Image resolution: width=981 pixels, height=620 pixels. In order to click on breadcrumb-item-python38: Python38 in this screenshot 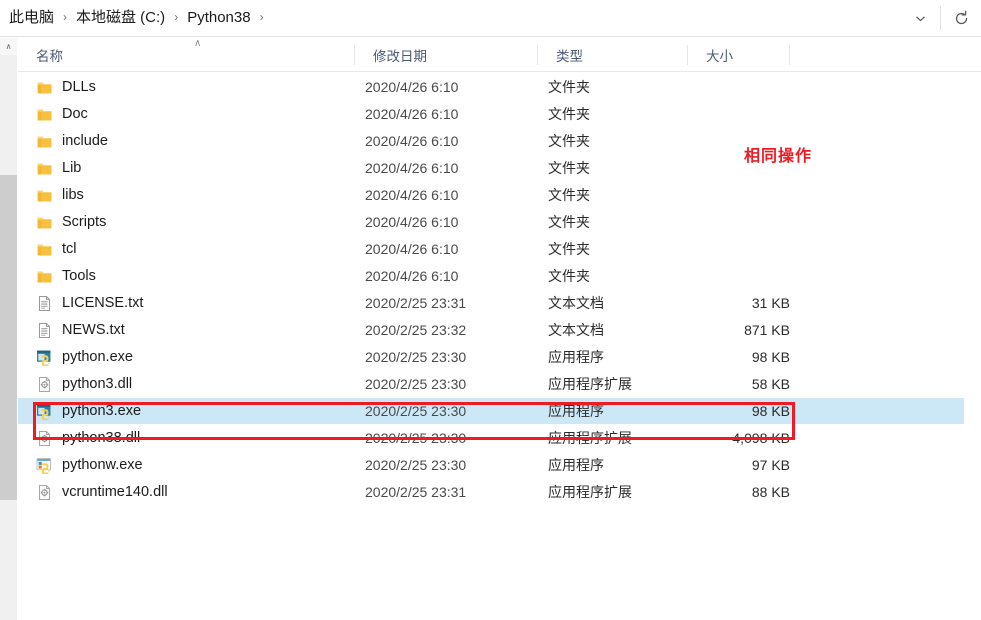, I will do `click(218, 18)`.